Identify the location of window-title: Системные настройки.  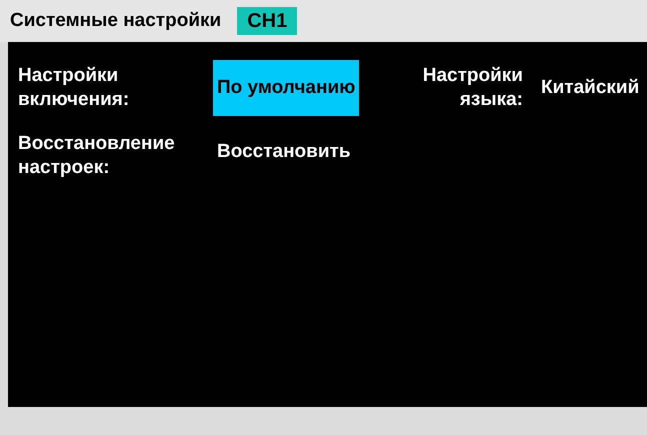
(116, 20).